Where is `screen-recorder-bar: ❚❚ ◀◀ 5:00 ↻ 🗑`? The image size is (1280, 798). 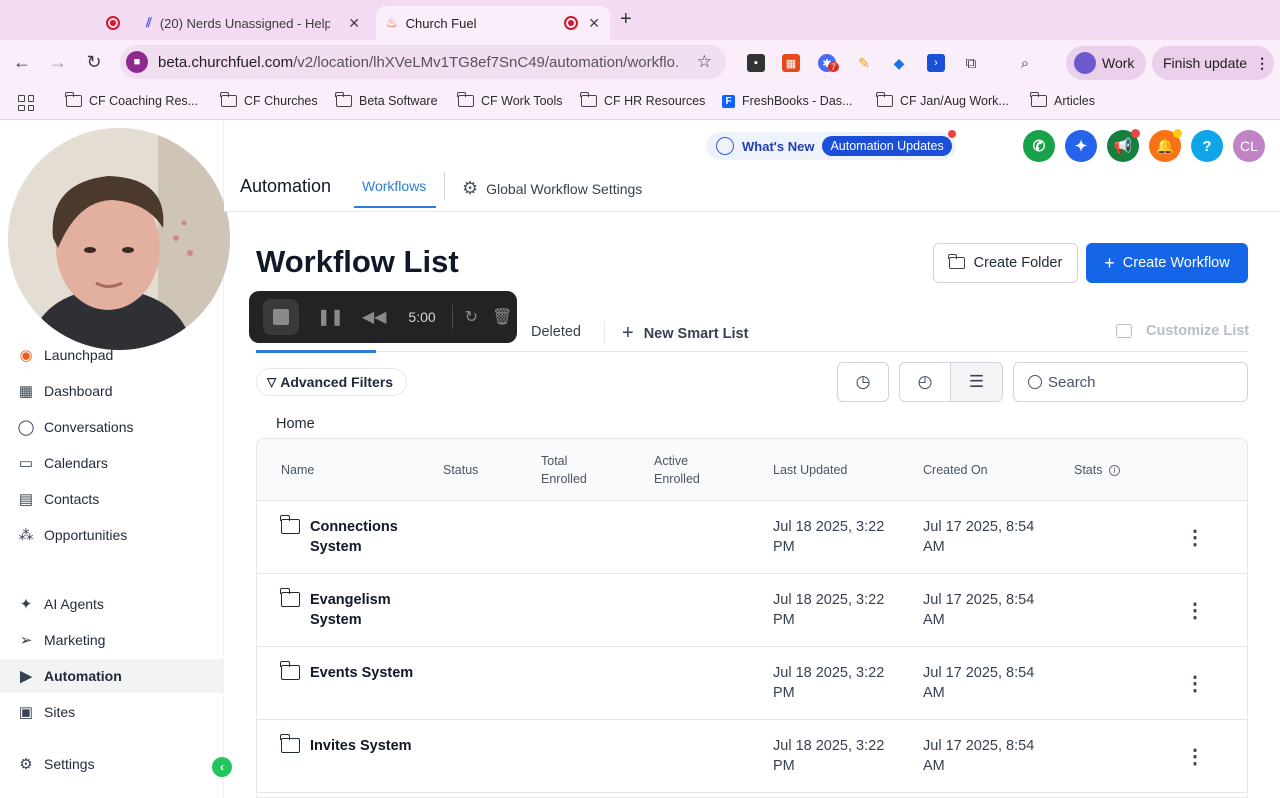 screen-recorder-bar: ❚❚ ◀◀ 5:00 ↻ 🗑 is located at coordinates (383, 317).